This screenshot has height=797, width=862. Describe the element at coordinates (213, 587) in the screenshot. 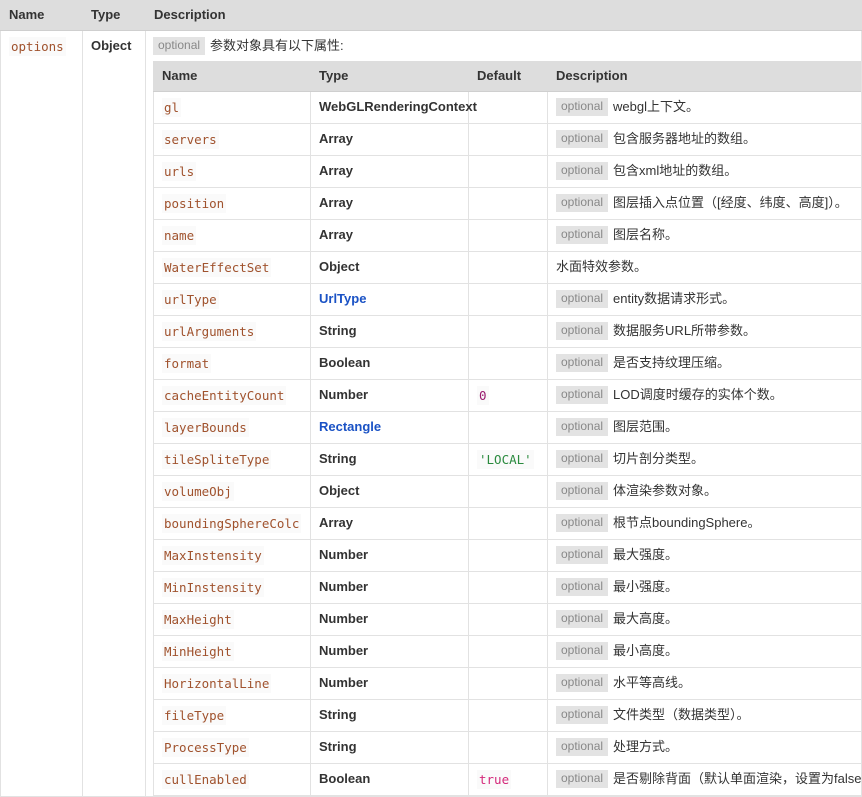

I see `property-name: MinInstensity` at that location.